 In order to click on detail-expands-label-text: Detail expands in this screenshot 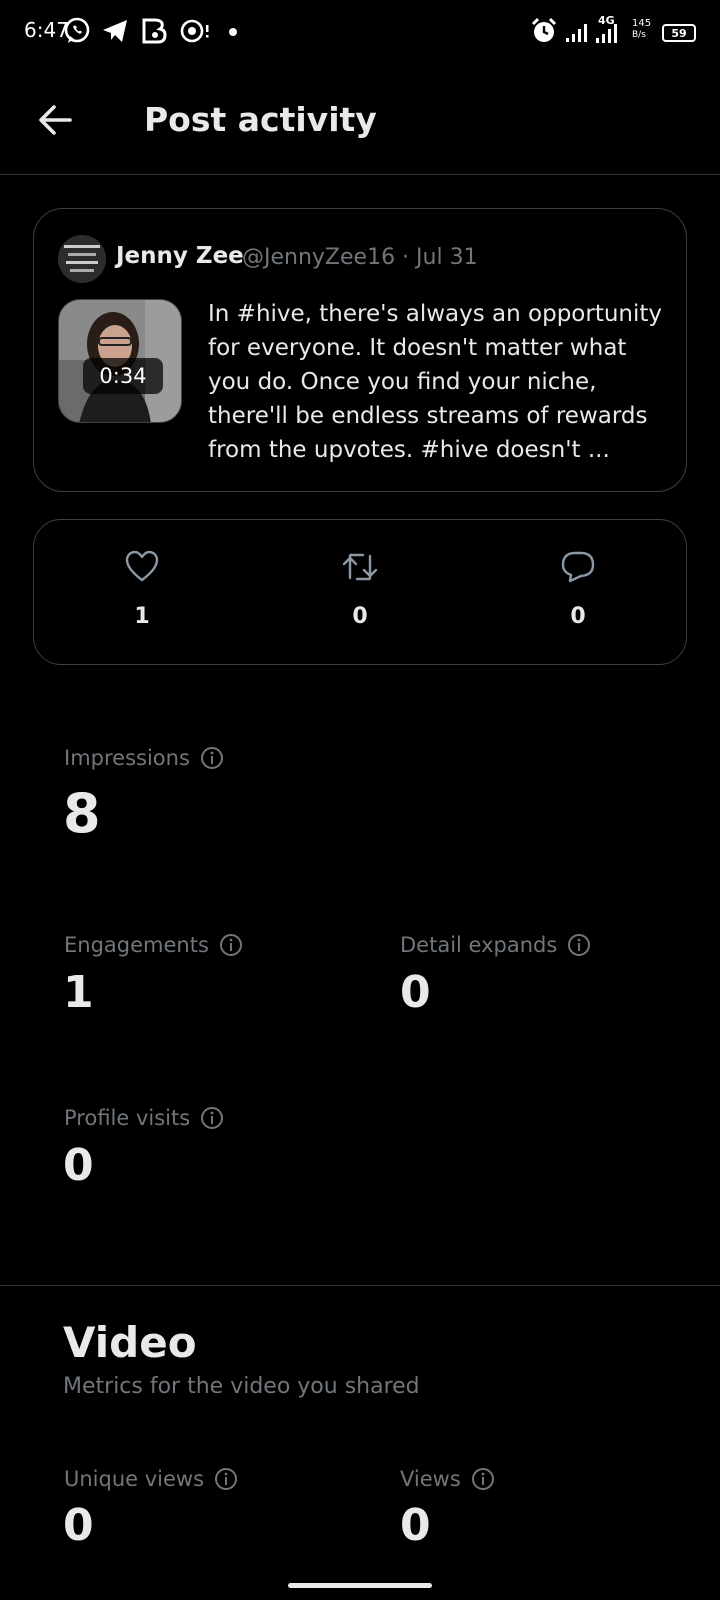, I will do `click(479, 945)`.